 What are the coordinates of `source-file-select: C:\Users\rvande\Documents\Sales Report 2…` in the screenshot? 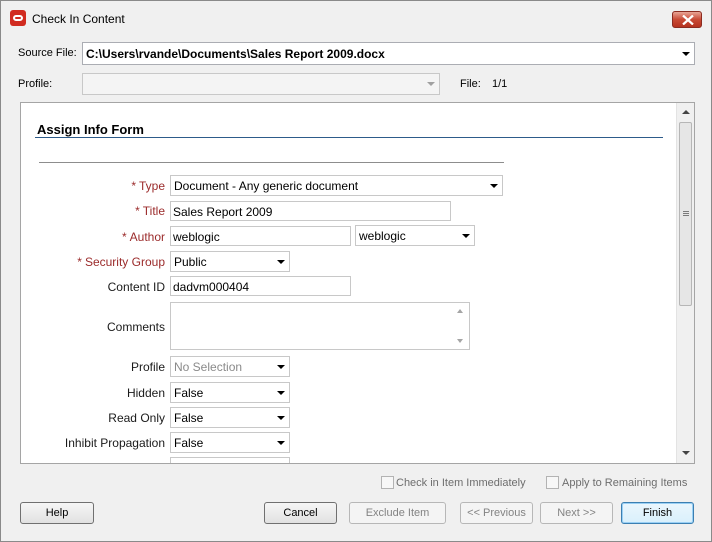 It's located at (388, 53).